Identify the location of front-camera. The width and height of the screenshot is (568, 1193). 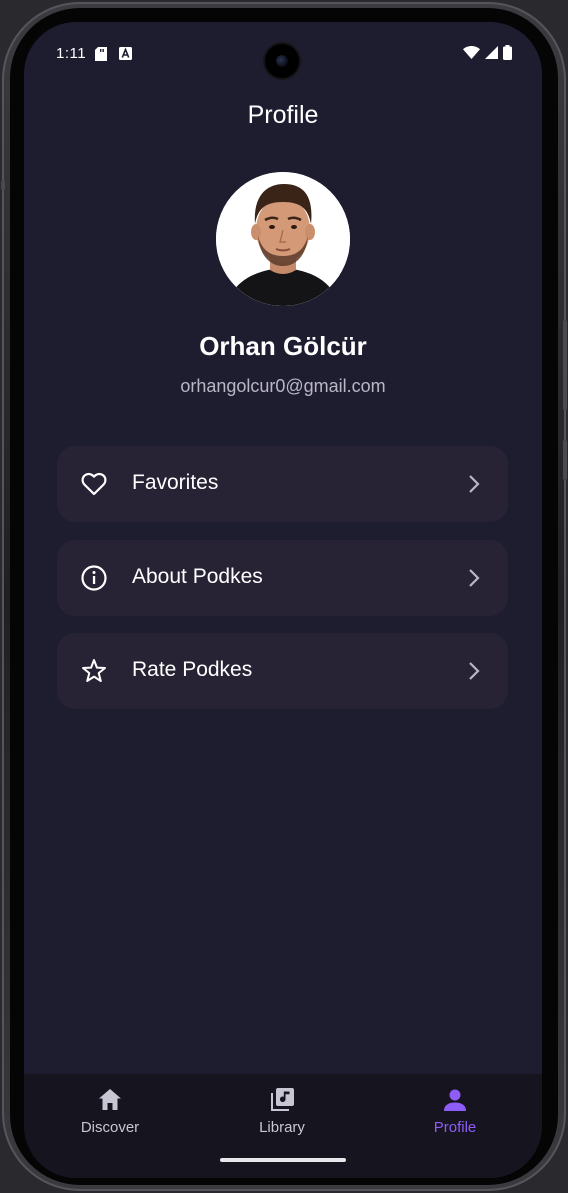
(282, 61).